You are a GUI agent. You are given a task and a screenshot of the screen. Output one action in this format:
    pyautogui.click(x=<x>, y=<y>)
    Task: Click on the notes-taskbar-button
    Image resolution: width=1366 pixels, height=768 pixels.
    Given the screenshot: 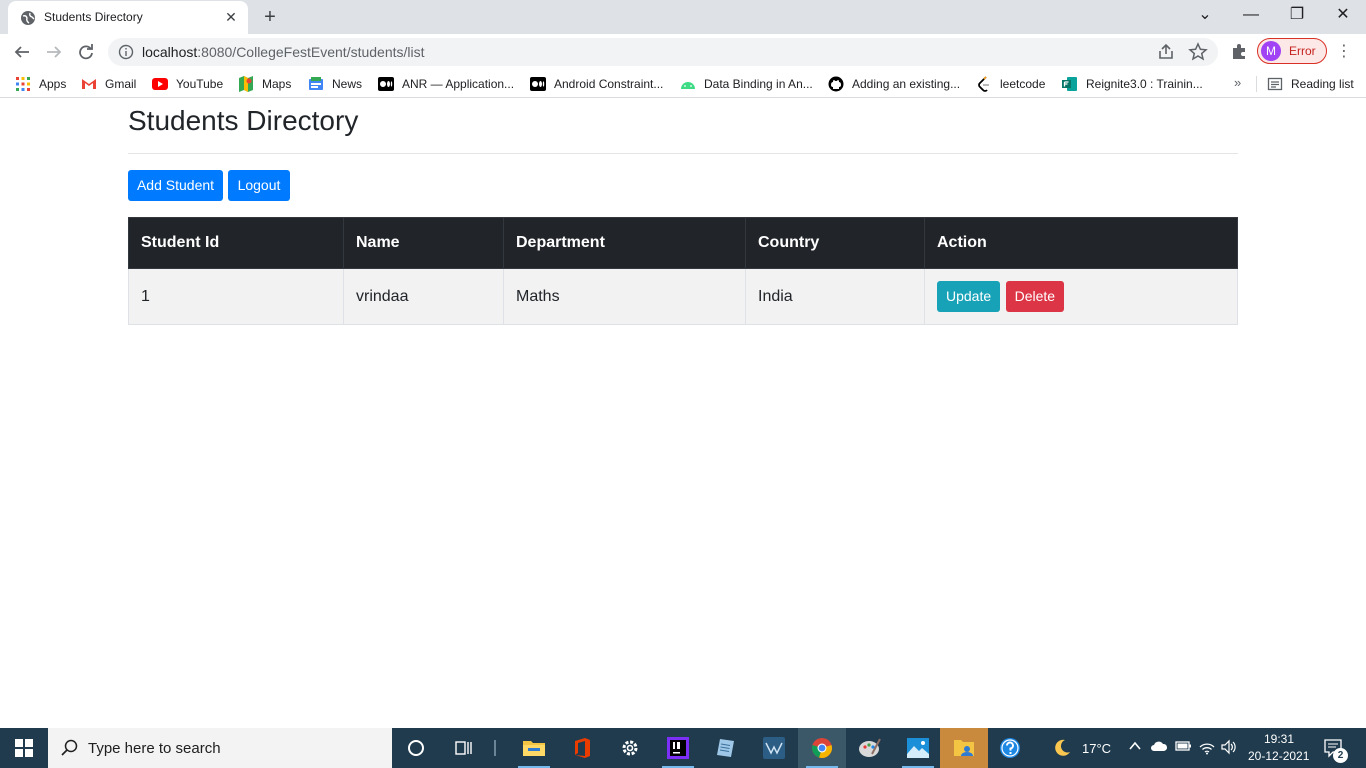 What is the action you would take?
    pyautogui.click(x=726, y=748)
    